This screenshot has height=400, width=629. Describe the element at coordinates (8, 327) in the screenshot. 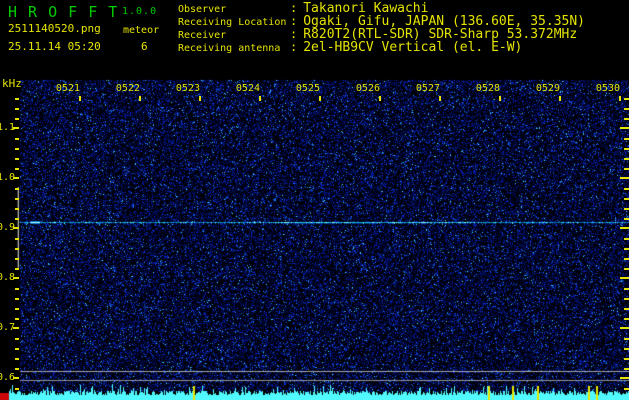

I see `freq-tick-label: 0.7` at that location.